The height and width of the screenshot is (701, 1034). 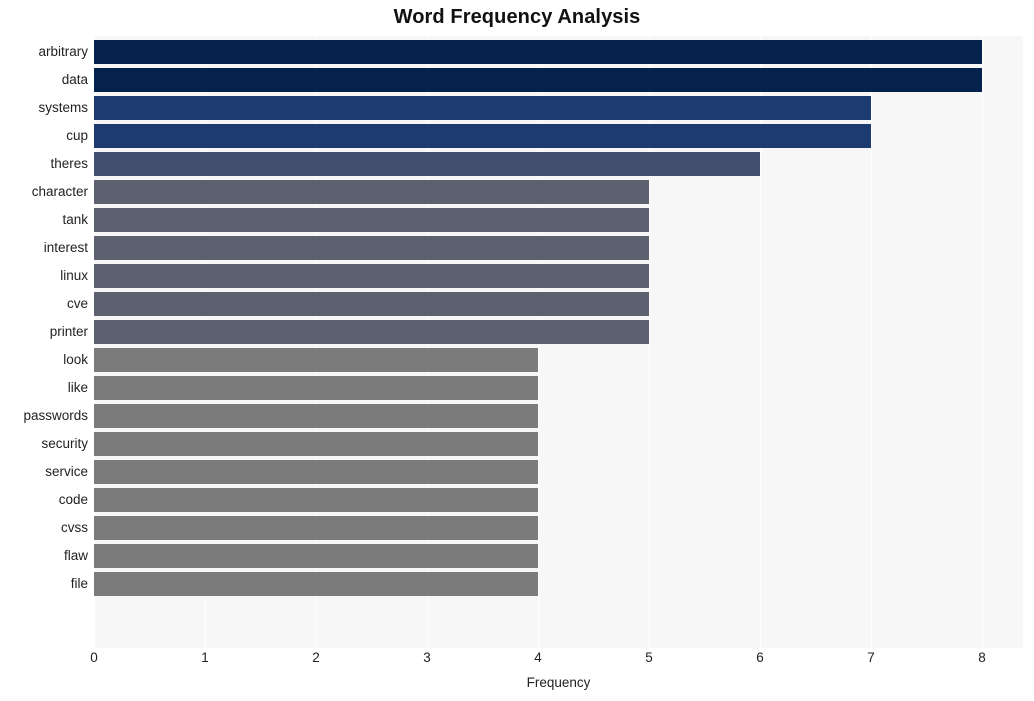 What do you see at coordinates (75, 359) in the screenshot?
I see `y-axis-tick-label: look` at bounding box center [75, 359].